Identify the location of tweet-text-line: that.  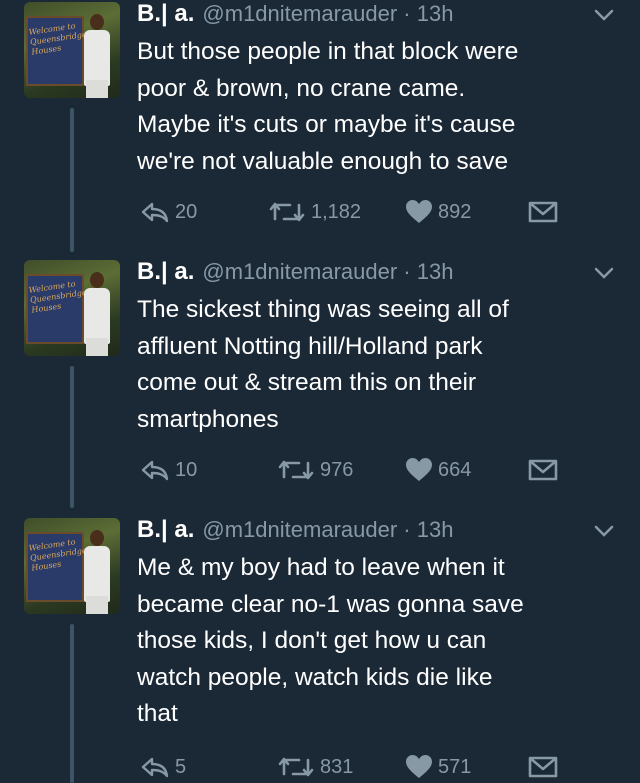
(157, 713).